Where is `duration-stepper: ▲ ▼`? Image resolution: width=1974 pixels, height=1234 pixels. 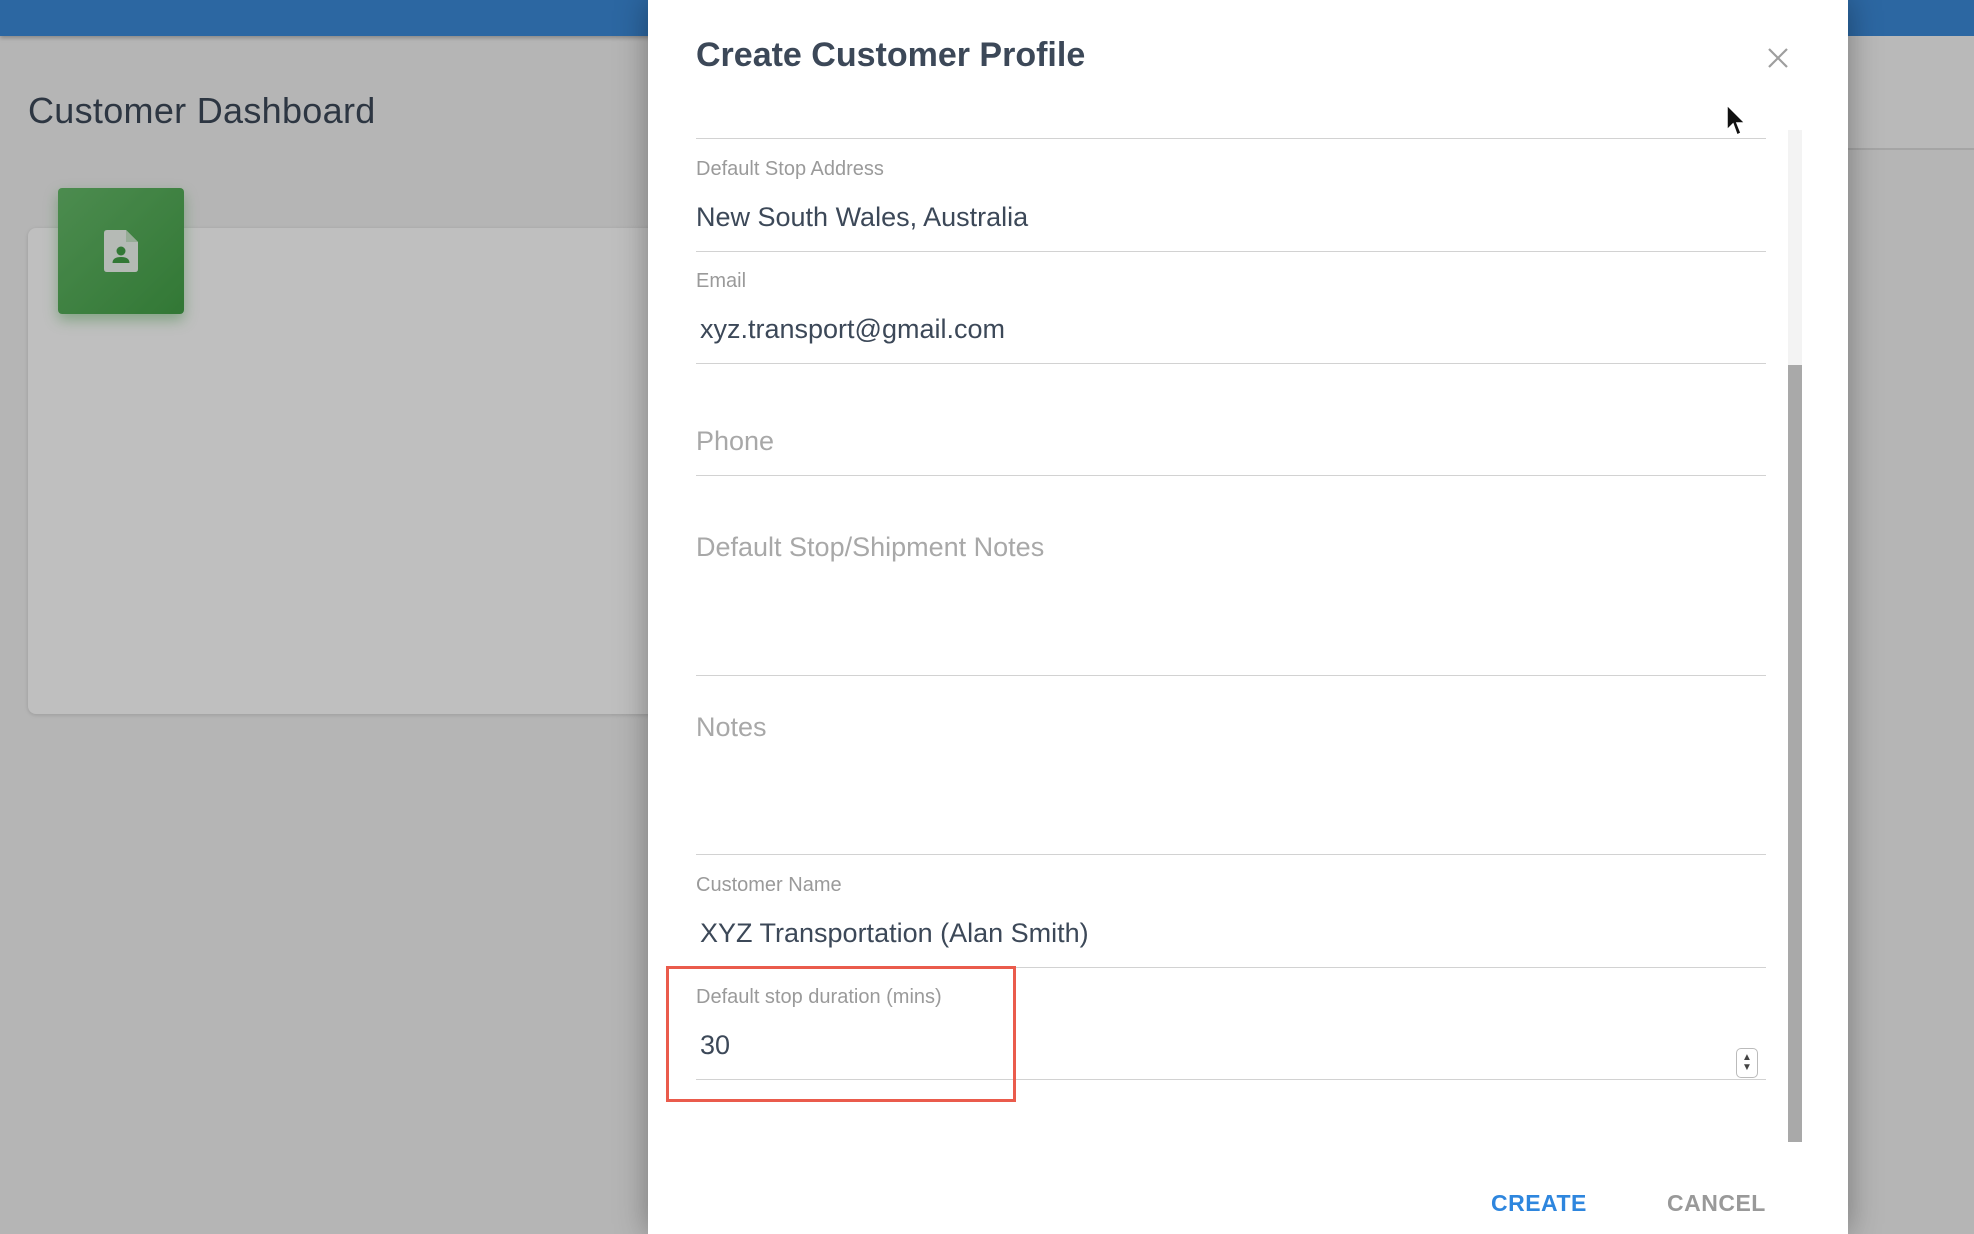
duration-stepper: ▲ ▼ is located at coordinates (1747, 1063).